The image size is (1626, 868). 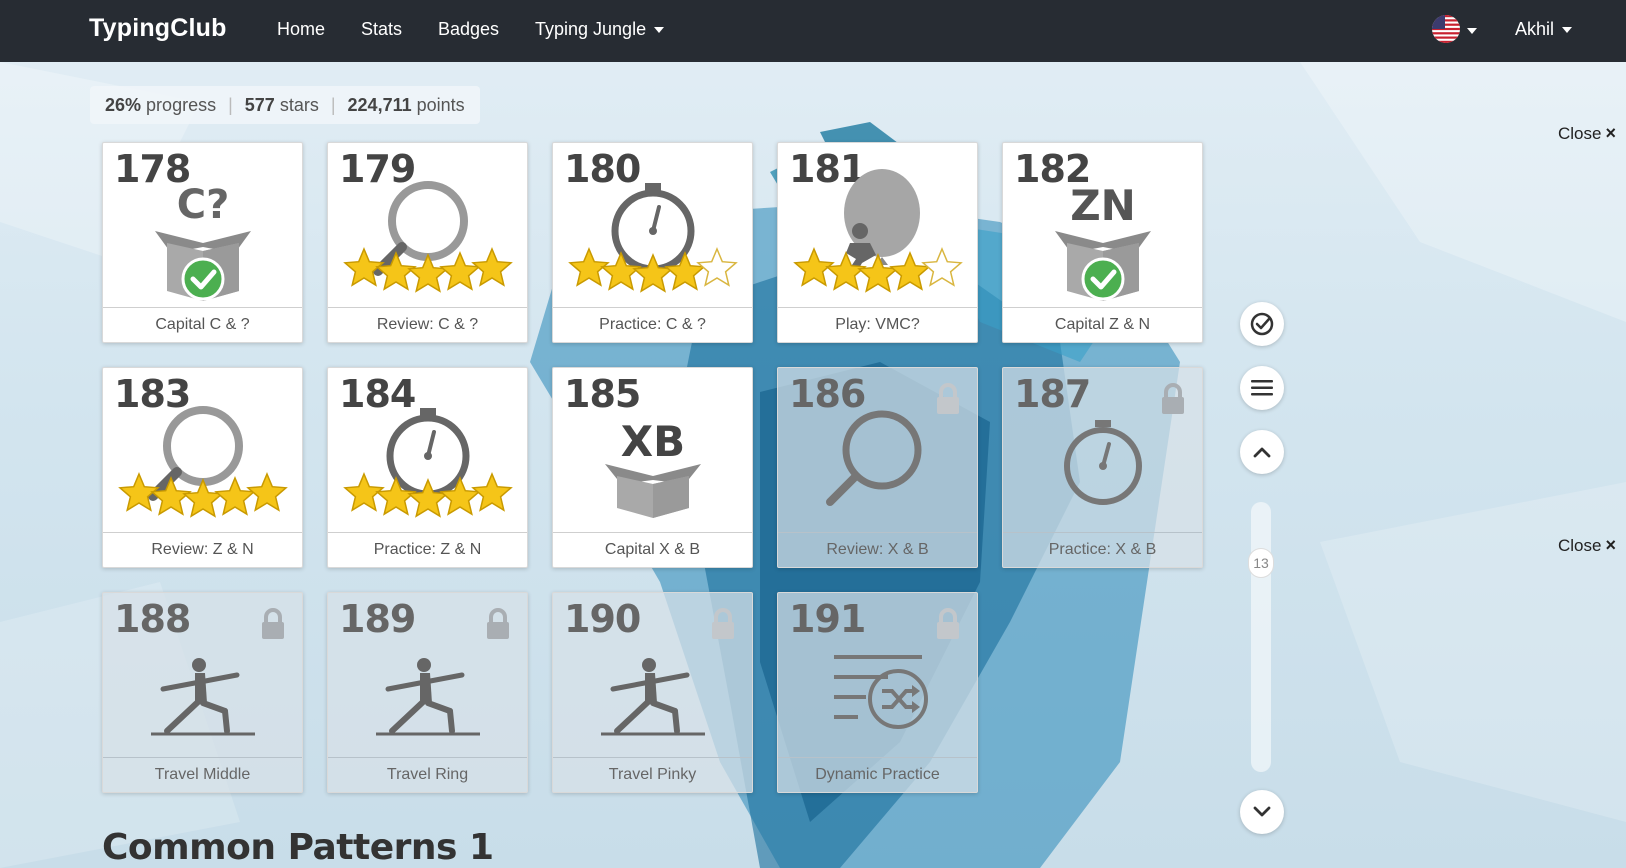 I want to click on lesson-card-189: 189 Travel Ring, so click(x=427, y=692).